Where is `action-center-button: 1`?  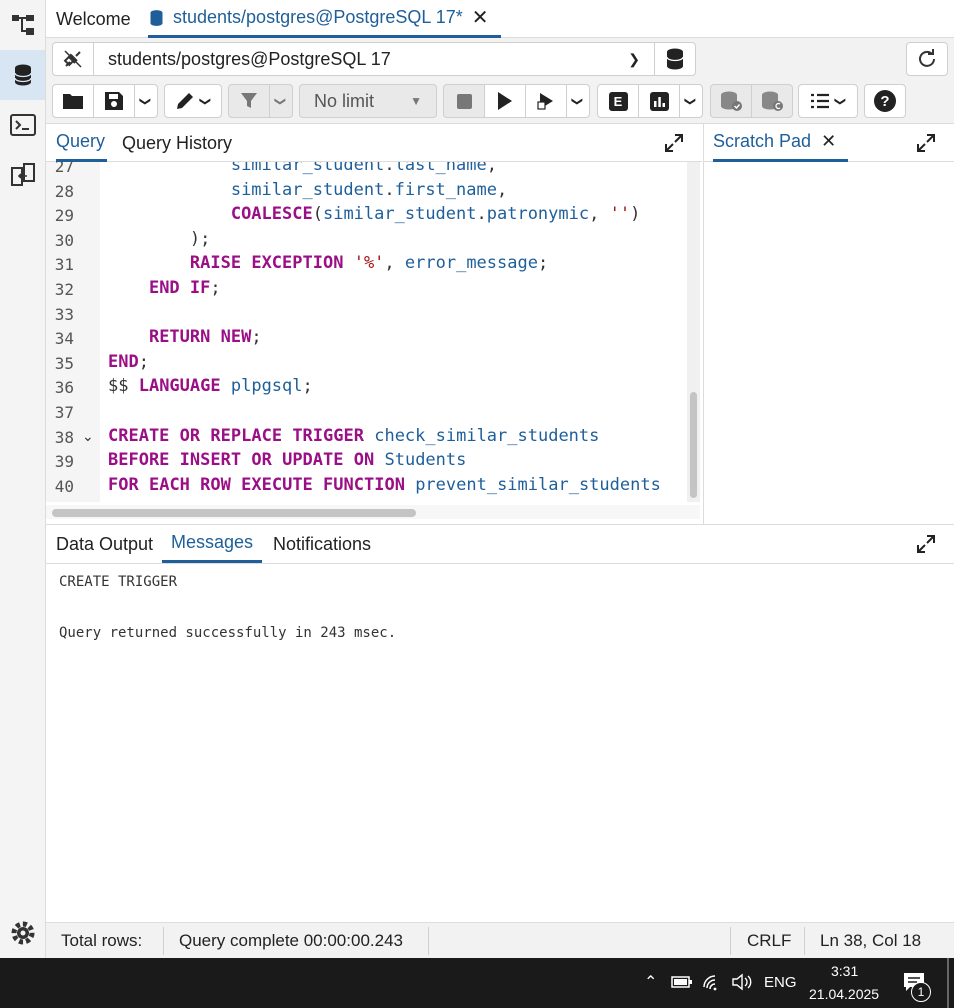 action-center-button: 1 is located at coordinates (915, 985).